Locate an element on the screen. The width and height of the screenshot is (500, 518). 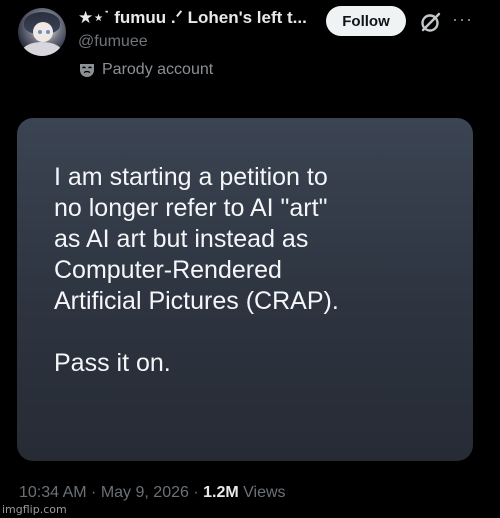
card-line: no longer refer to AI "art" is located at coordinates (191, 208).